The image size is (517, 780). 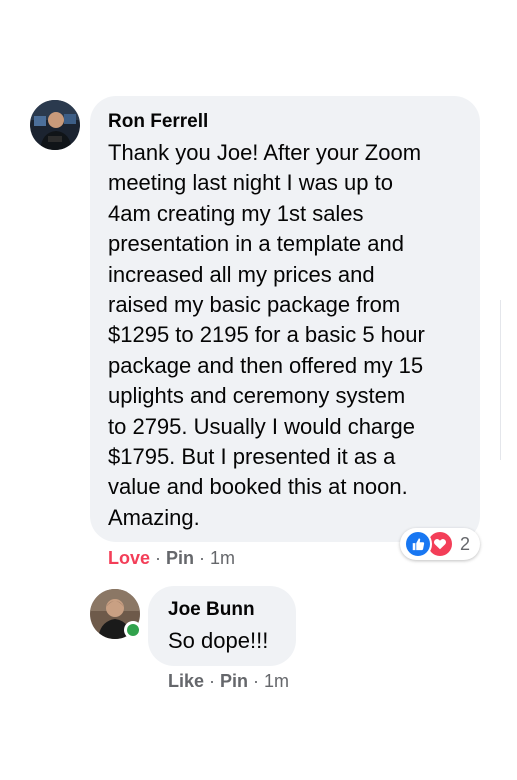 I want to click on comment-author: Joe Bunn, so click(x=223, y=610).